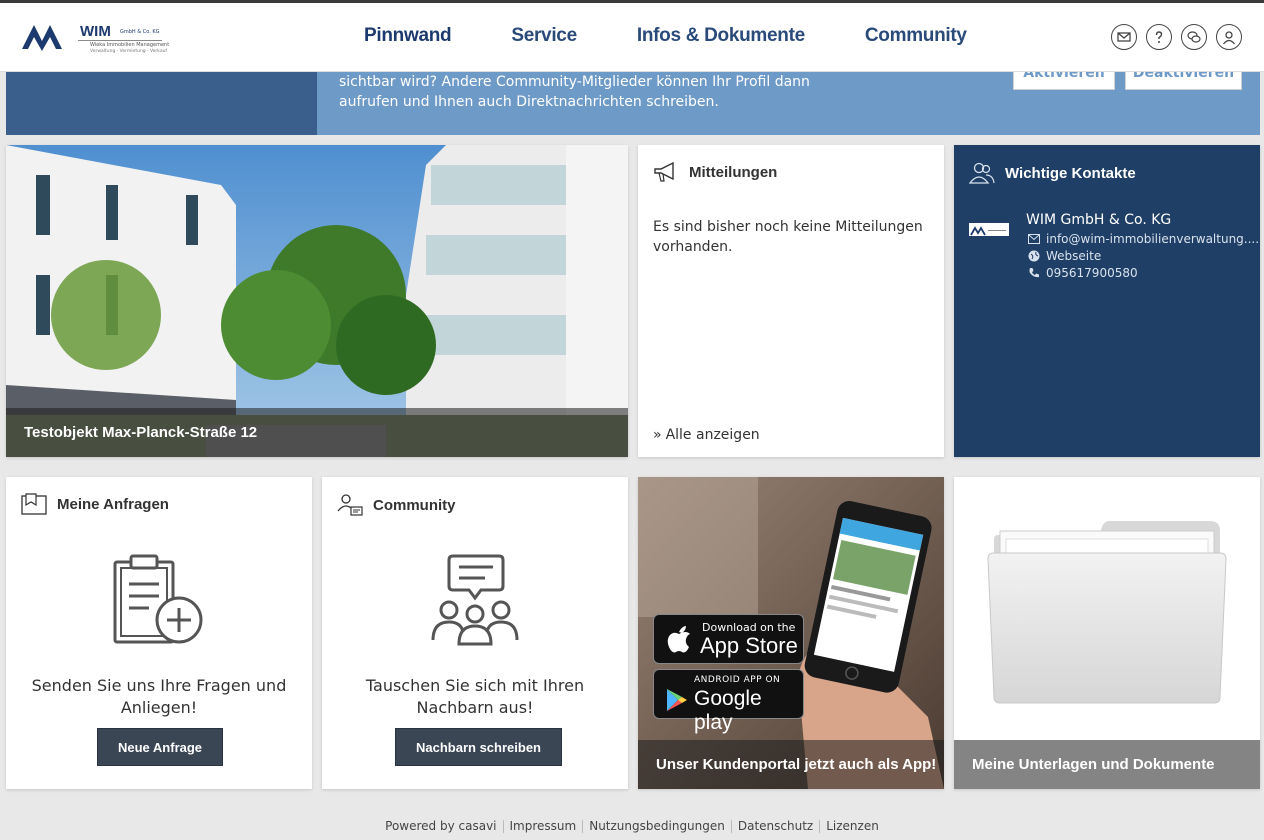 This screenshot has width=1264, height=840. I want to click on community-group-icon, so click(475, 600).